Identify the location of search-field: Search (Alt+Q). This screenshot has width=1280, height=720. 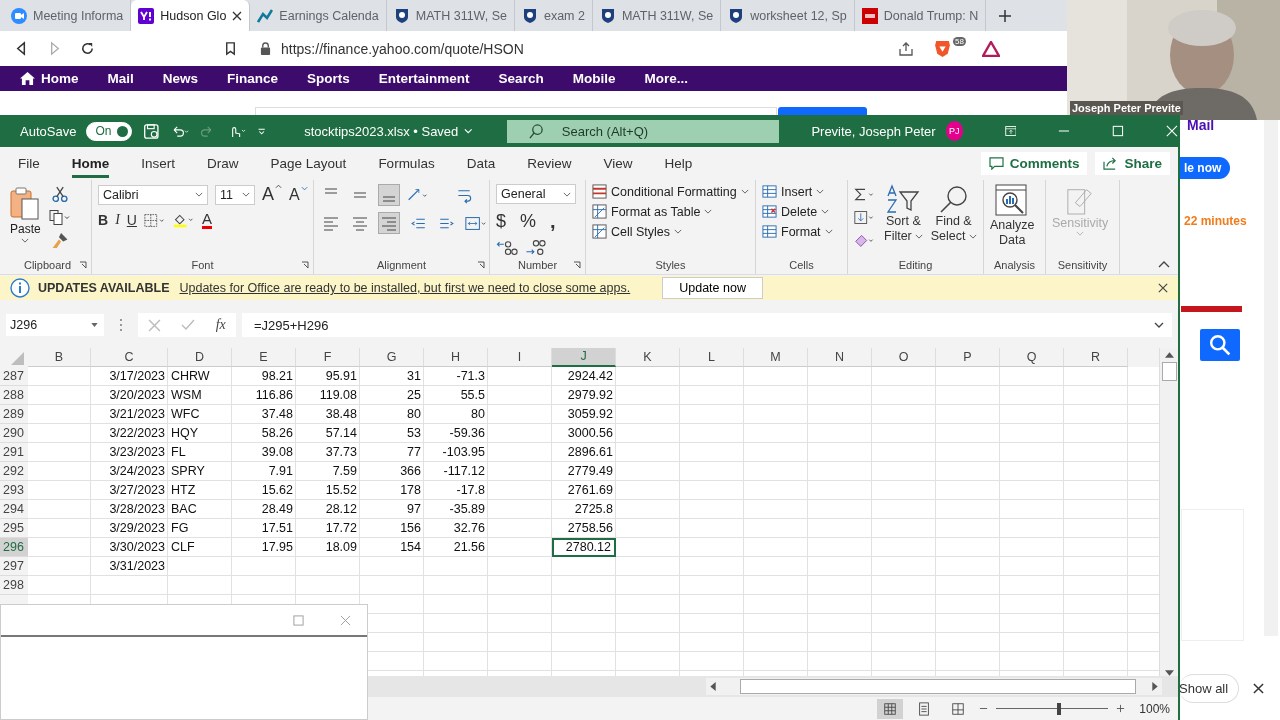
(643, 131).